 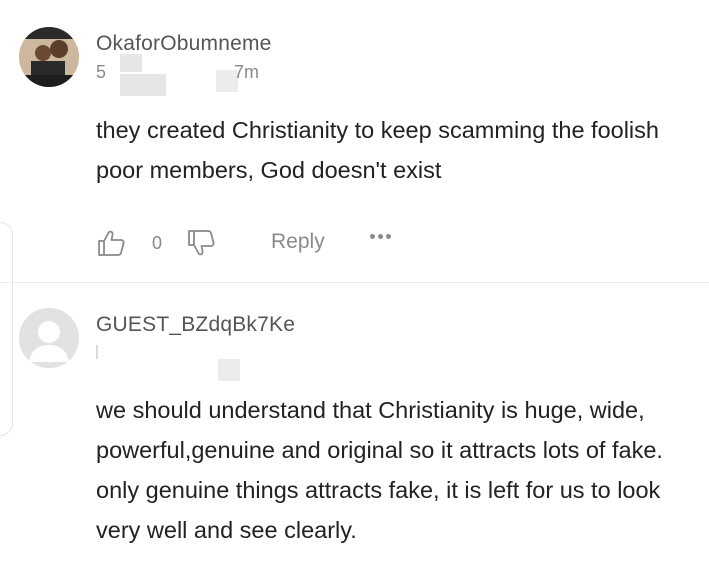 What do you see at coordinates (184, 44) in the screenshot?
I see `username: OkaforObumneme` at bounding box center [184, 44].